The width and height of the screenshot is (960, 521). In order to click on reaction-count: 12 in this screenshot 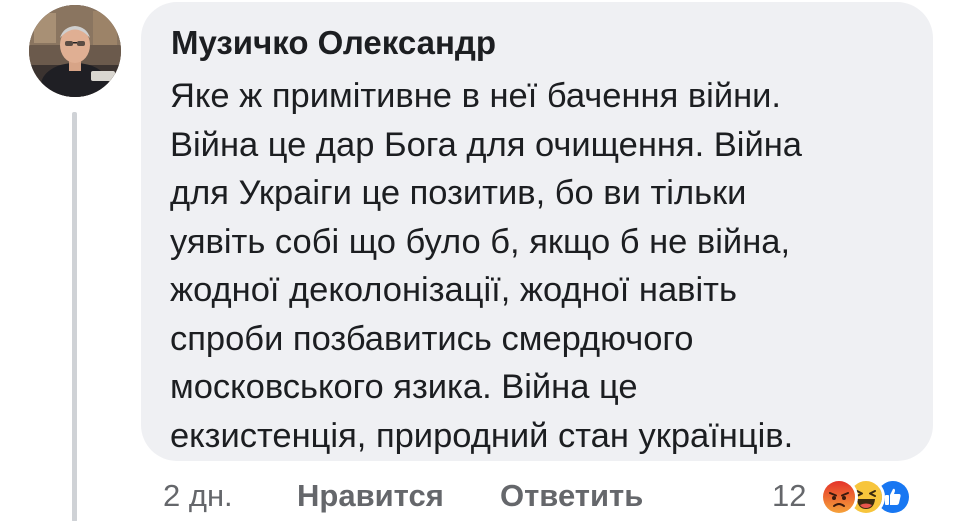, I will do `click(789, 495)`.